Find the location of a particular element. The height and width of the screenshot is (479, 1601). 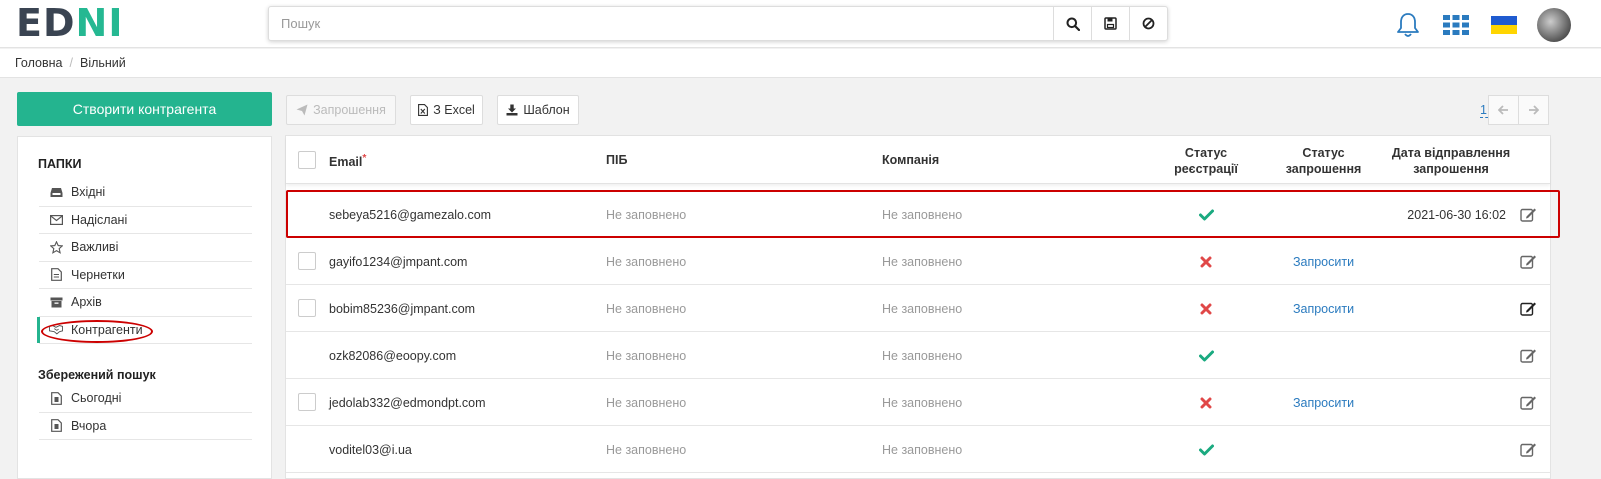

column-invitation-status: Статус запрошення is located at coordinates (1323, 161).